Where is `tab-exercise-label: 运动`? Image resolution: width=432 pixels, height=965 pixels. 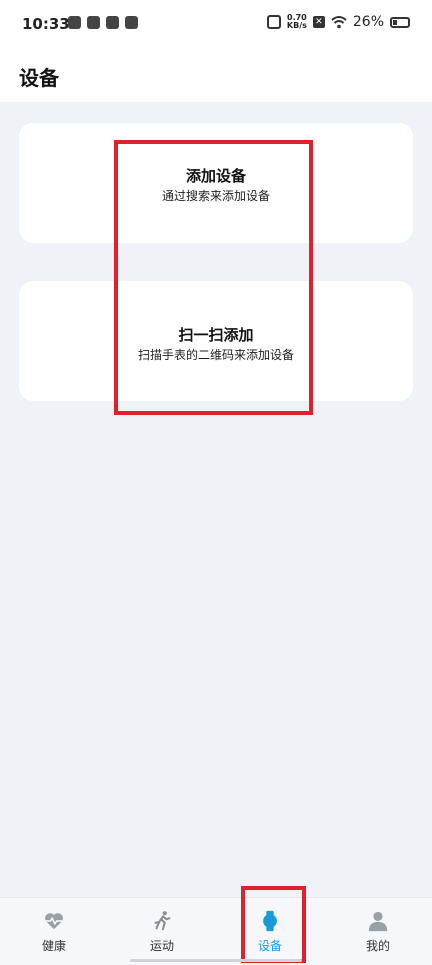
tab-exercise-label: 运动 is located at coordinates (161, 946).